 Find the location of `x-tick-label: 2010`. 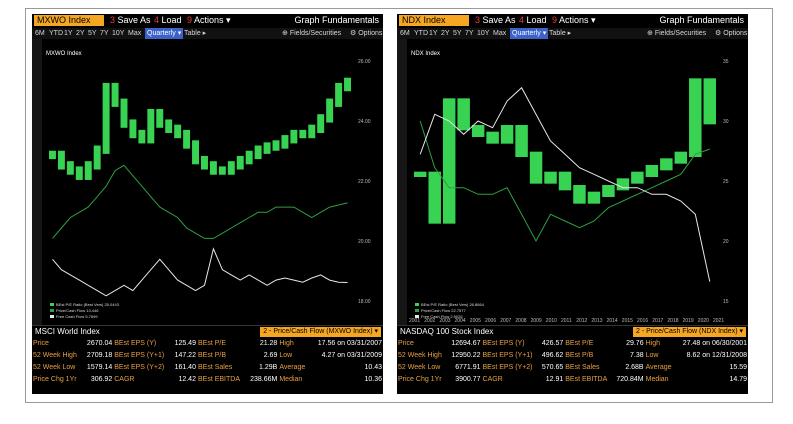

x-tick-label: 2010 is located at coordinates (551, 321).